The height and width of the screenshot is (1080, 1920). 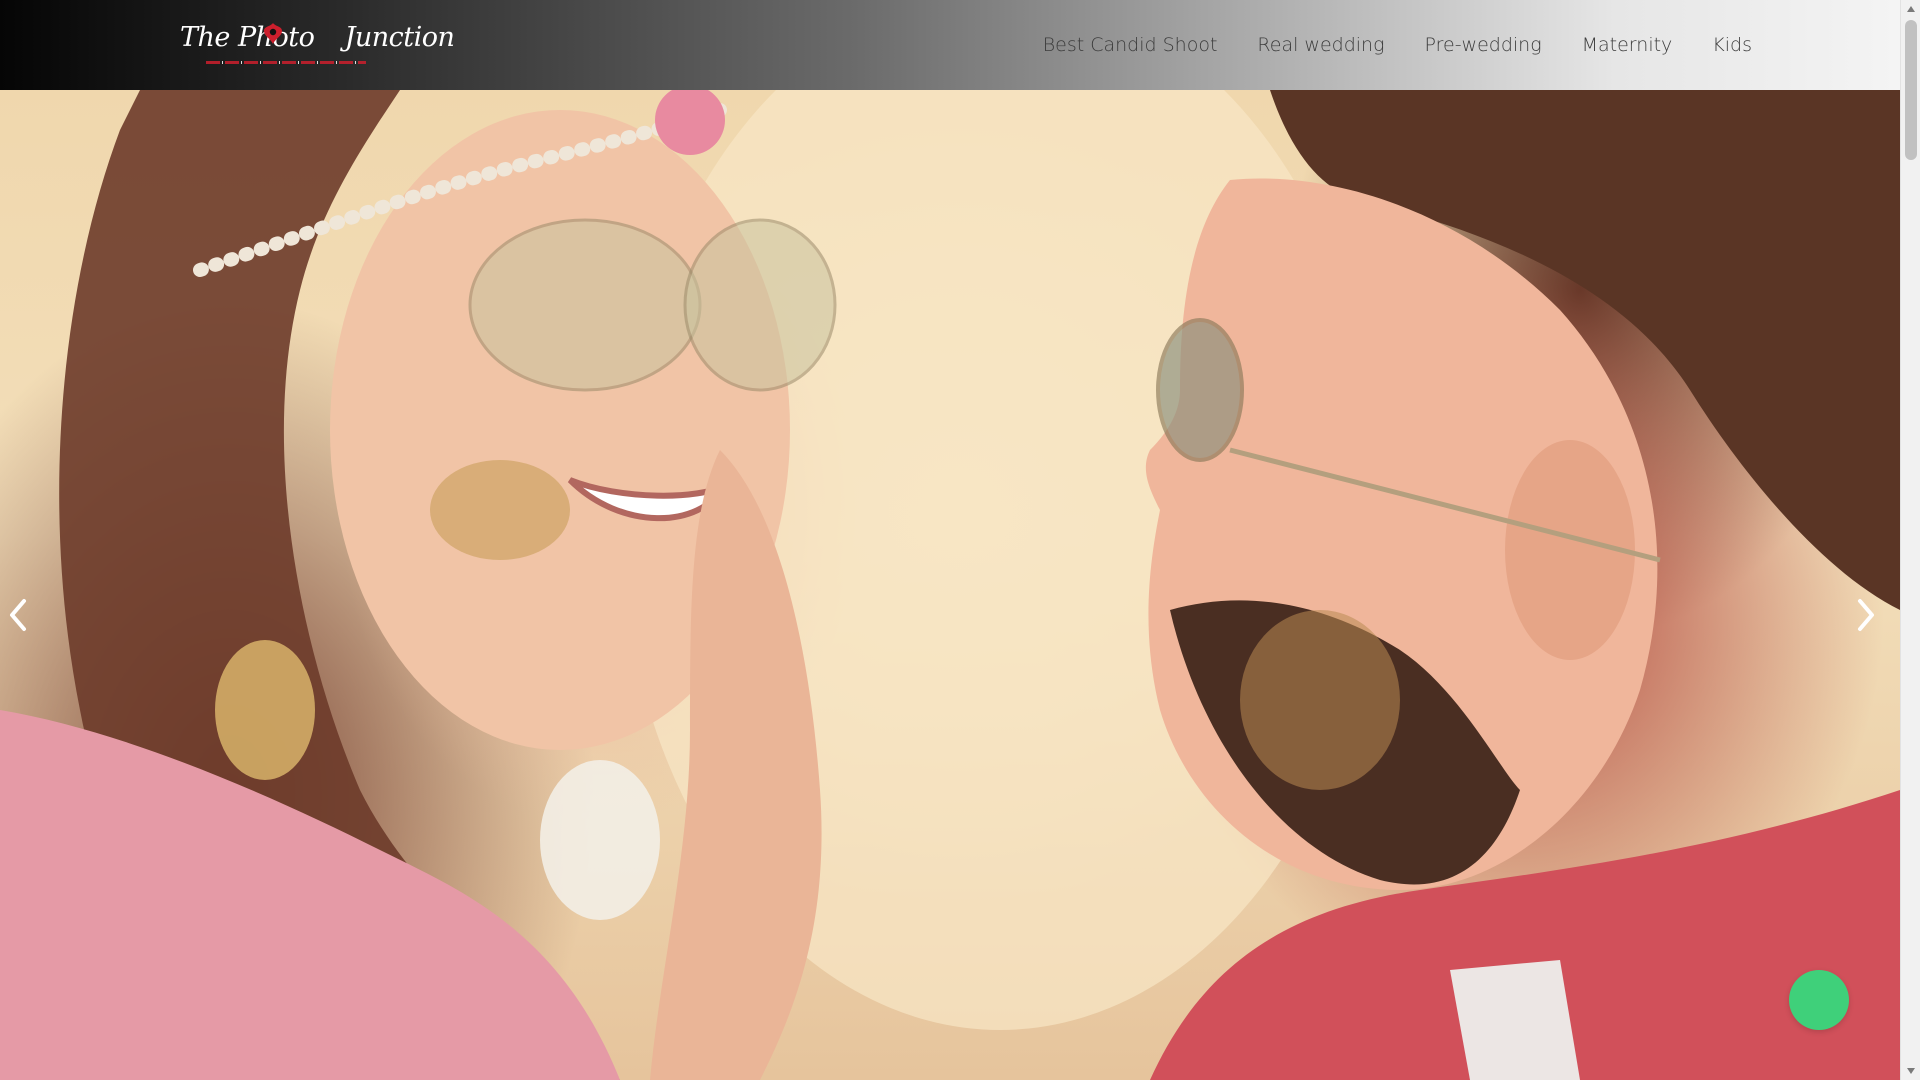 I want to click on scroll-down-arrow-icon, so click(x=1911, y=1071).